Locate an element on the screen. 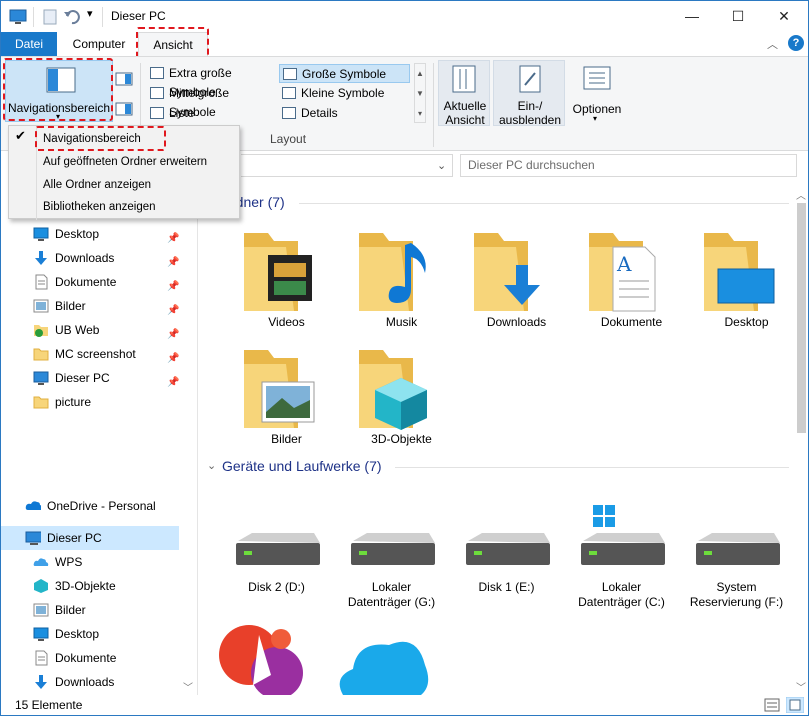  current-view-button: Aktuelle Ansicht is located at coordinates (464, 93).